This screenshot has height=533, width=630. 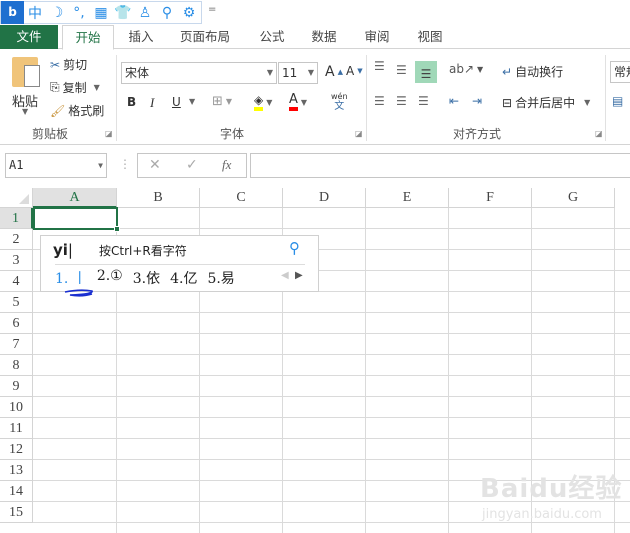 What do you see at coordinates (423, 101) in the screenshot?
I see `align-right-icon: ☰` at bounding box center [423, 101].